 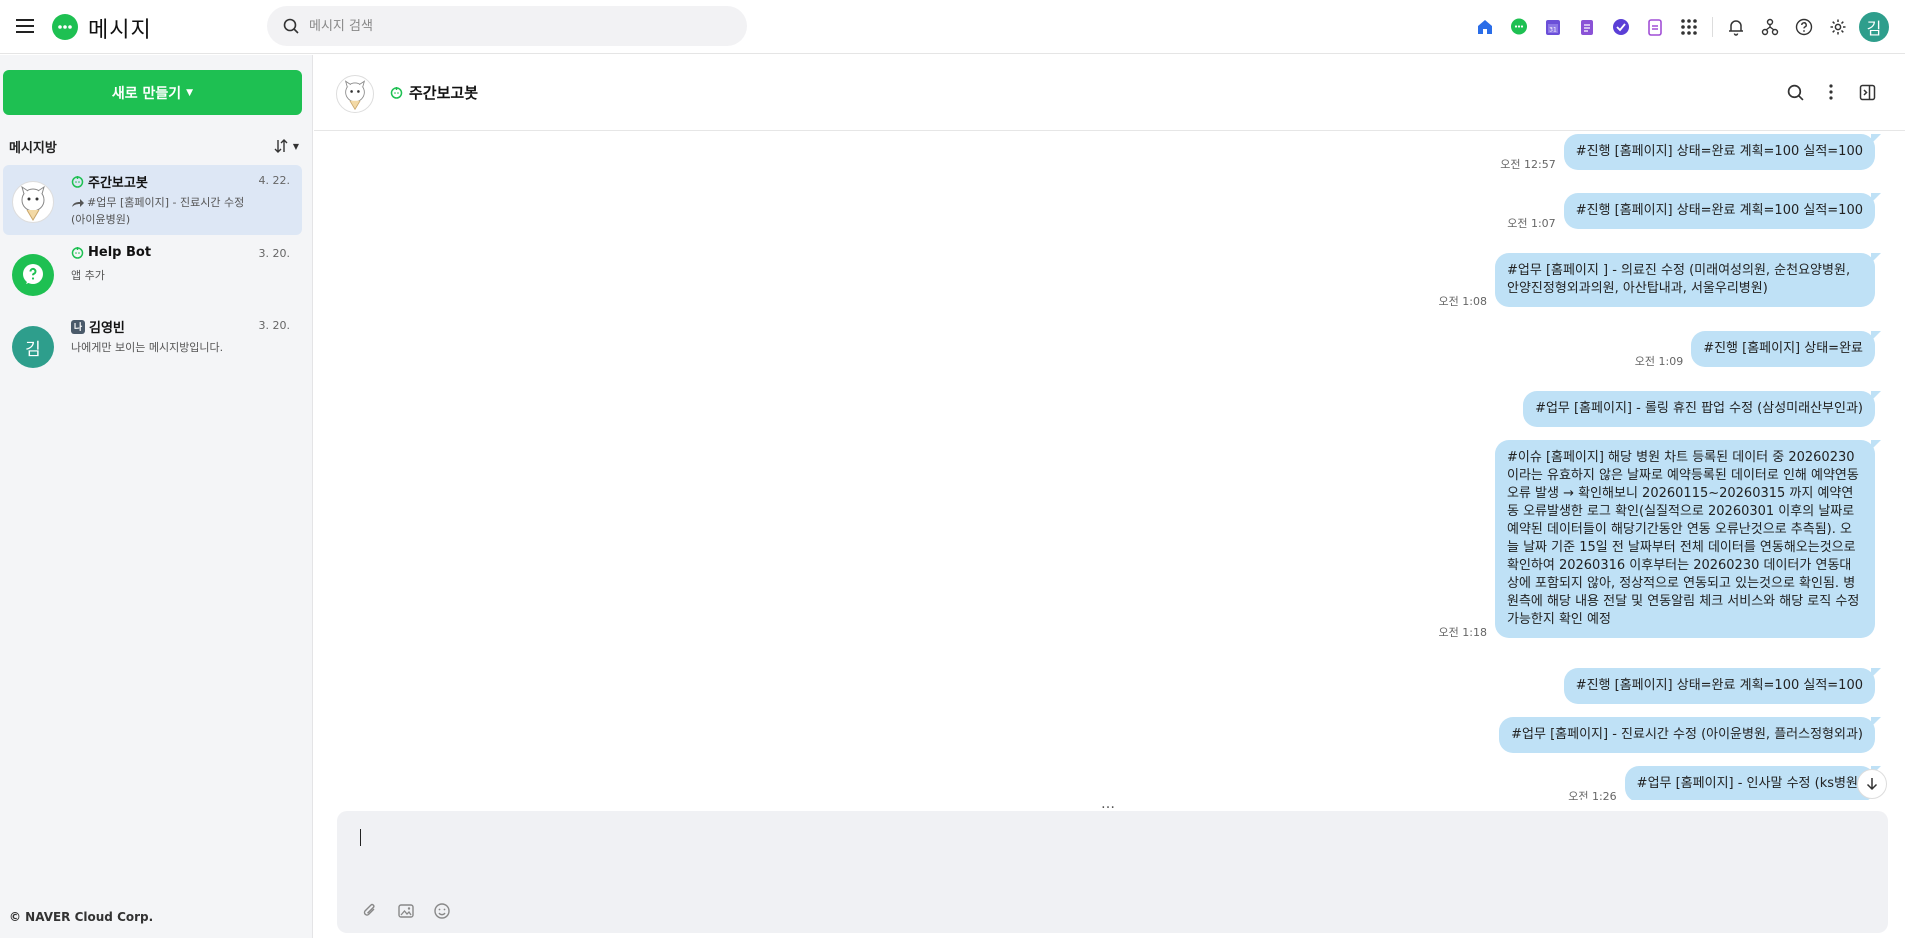 I want to click on task-app-icon, so click(x=1621, y=27).